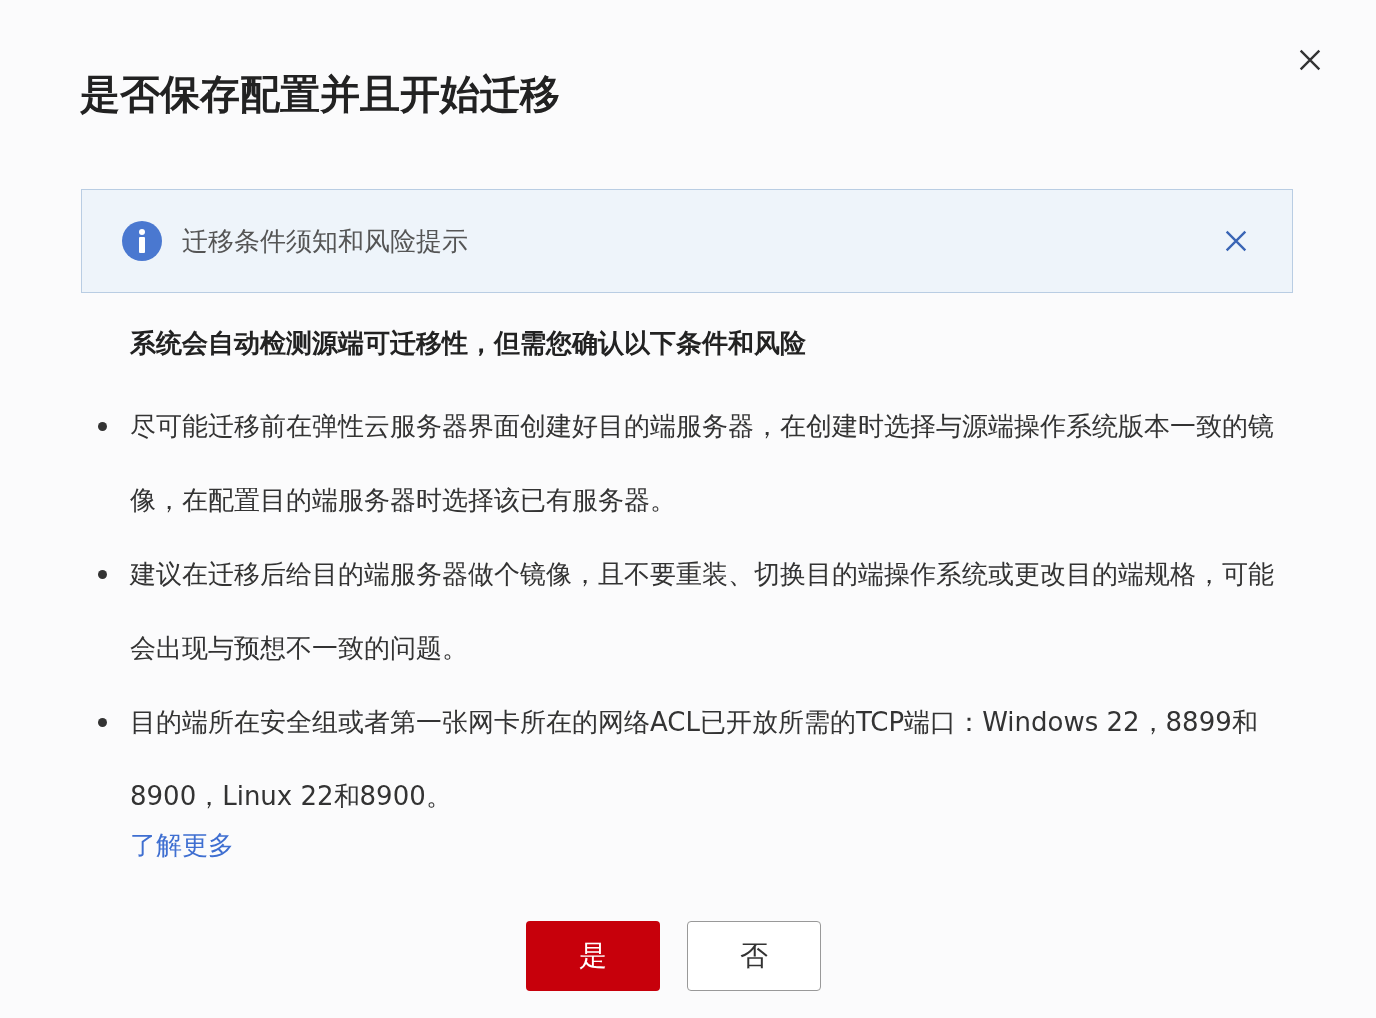  What do you see at coordinates (702, 611) in the screenshot?
I see `bullet-text: 建议在迁移后给目的端服务器做个镜像，且不要重装、切换目的端操作系统或更改目的端规格，可能会出现与预想不一致的问题。` at bounding box center [702, 611].